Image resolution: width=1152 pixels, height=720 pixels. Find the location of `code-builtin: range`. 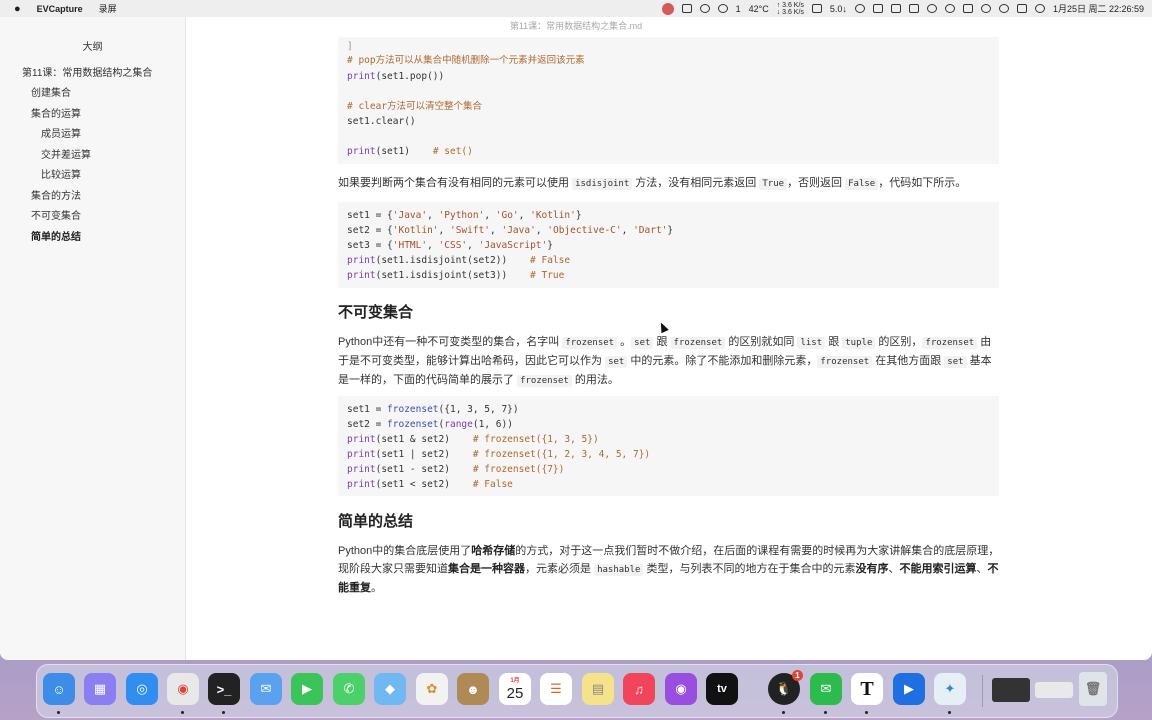

code-builtin: range is located at coordinates (458, 424).